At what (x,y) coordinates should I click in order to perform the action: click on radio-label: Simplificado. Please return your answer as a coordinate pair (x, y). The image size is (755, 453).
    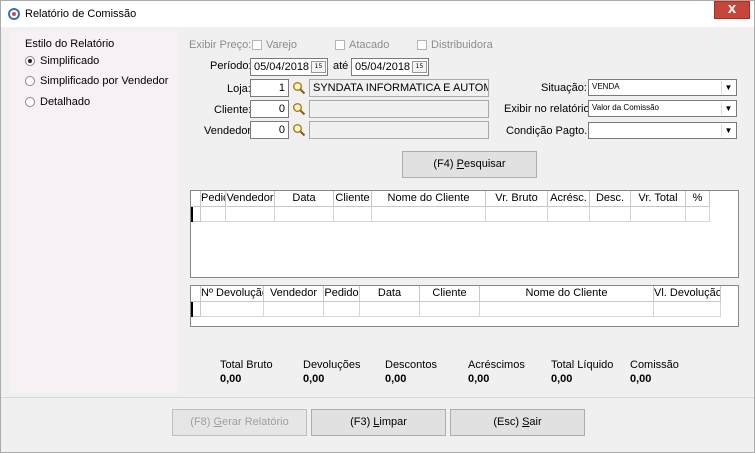
    Looking at the image, I should click on (70, 61).